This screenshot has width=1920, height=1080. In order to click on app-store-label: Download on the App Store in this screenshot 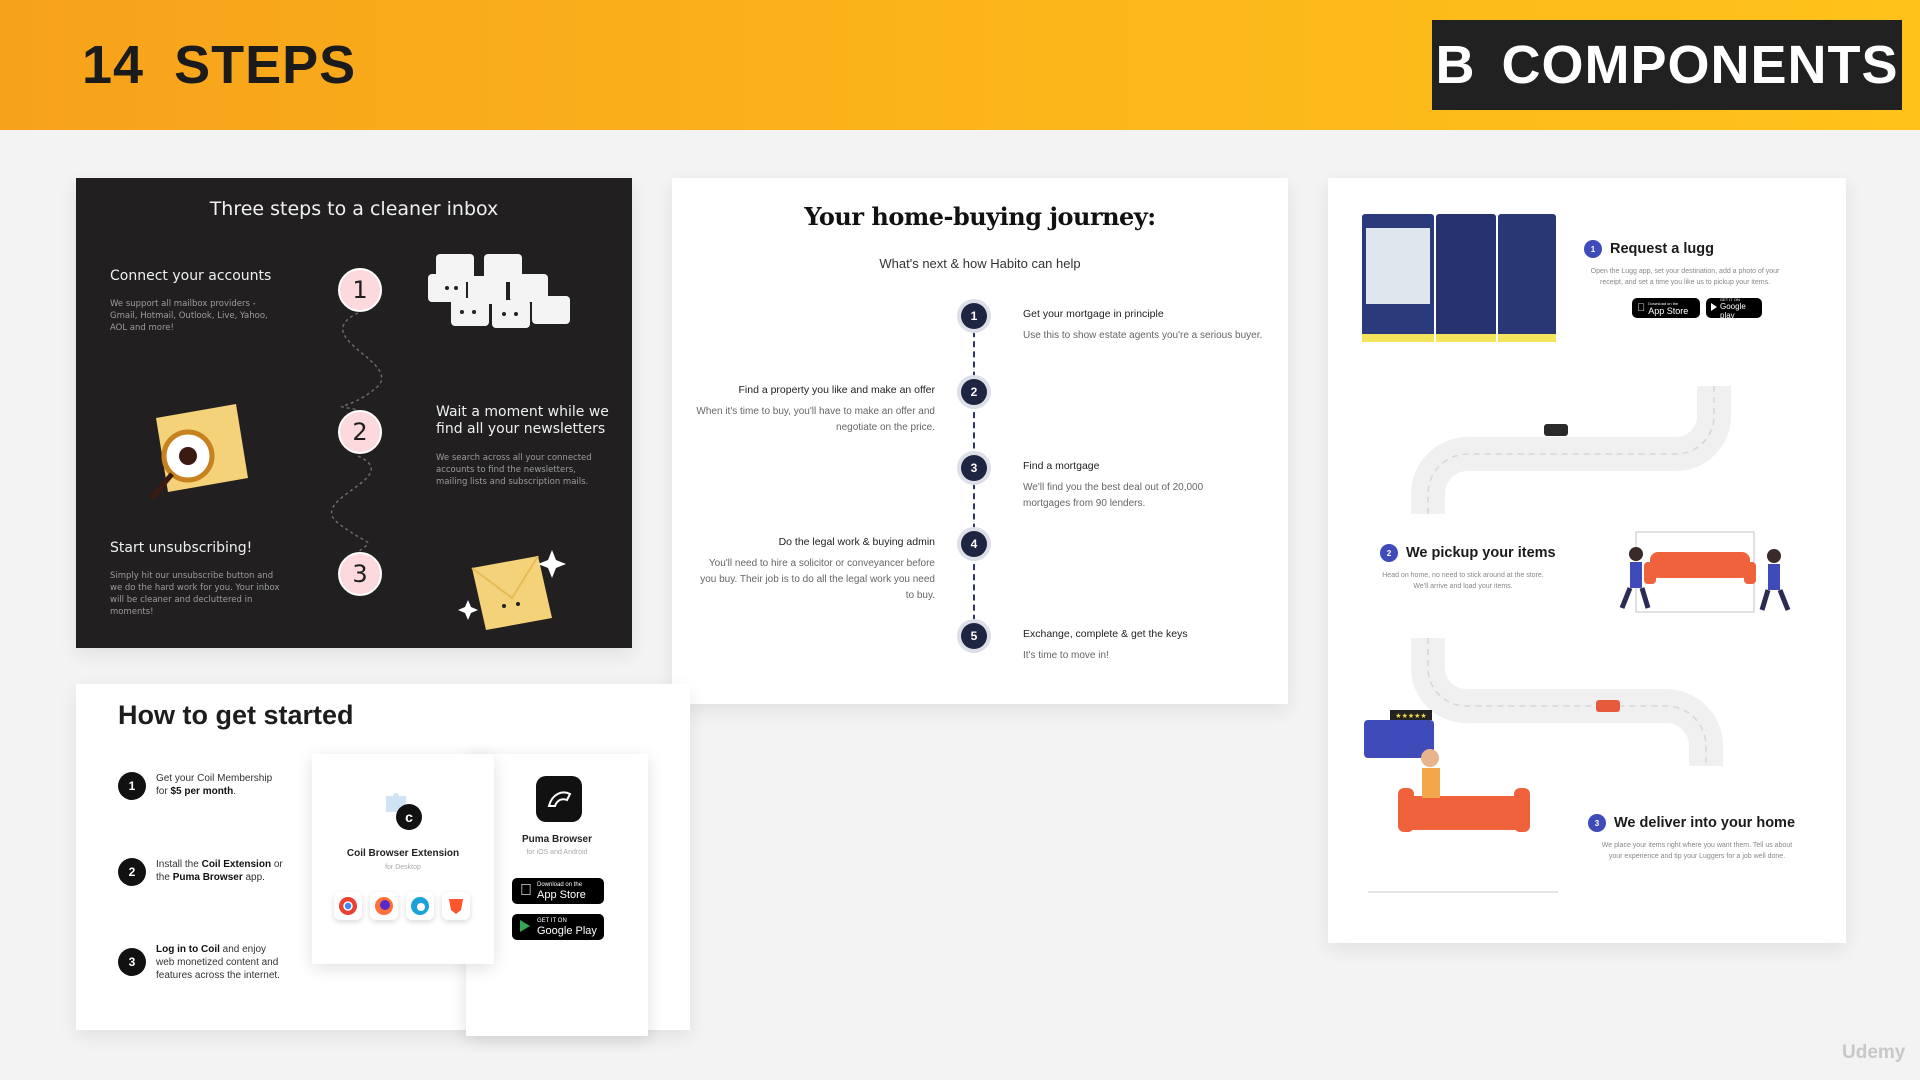, I will do `click(555, 891)`.